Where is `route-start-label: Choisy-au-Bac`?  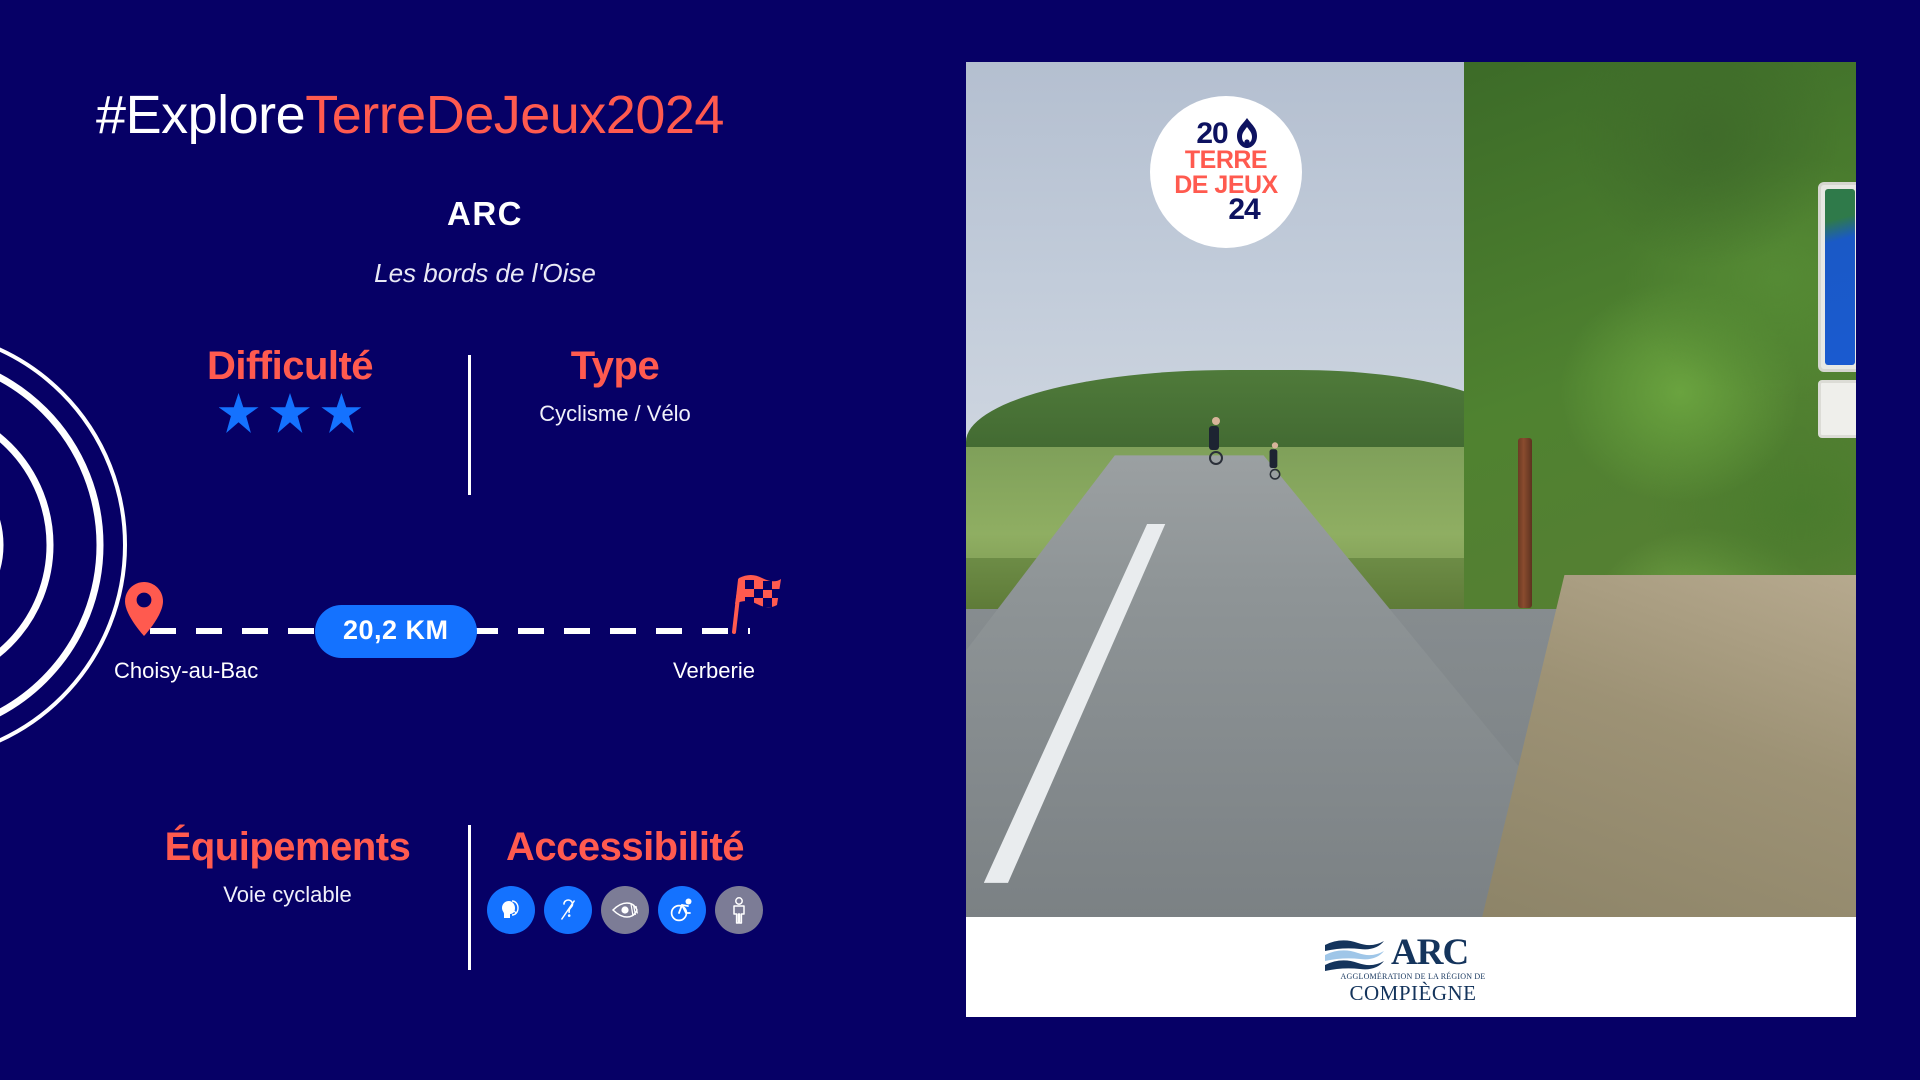
route-start-label: Choisy-au-Bac is located at coordinates (186, 670).